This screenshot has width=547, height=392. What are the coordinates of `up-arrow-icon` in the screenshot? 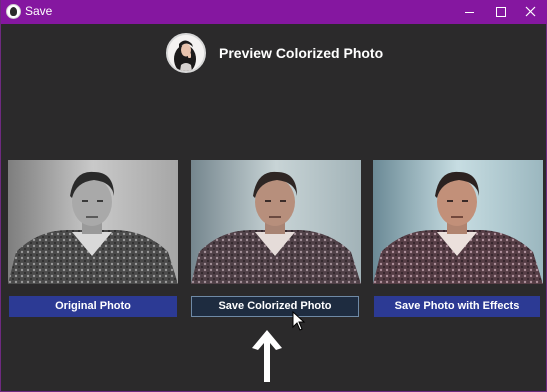 It's located at (267, 356).